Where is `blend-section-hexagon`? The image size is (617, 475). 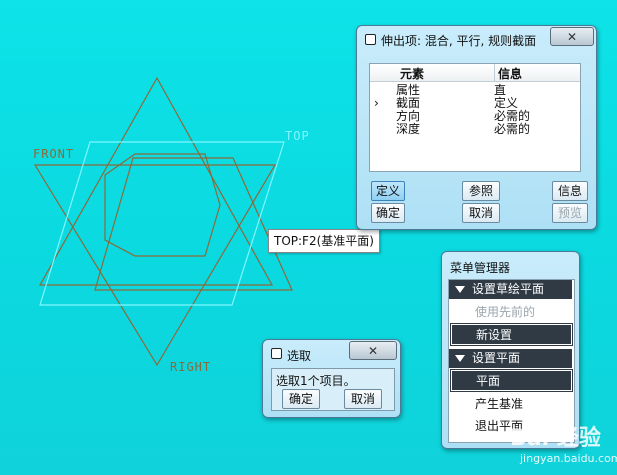
blend-section-hexagon is located at coordinates (162, 205).